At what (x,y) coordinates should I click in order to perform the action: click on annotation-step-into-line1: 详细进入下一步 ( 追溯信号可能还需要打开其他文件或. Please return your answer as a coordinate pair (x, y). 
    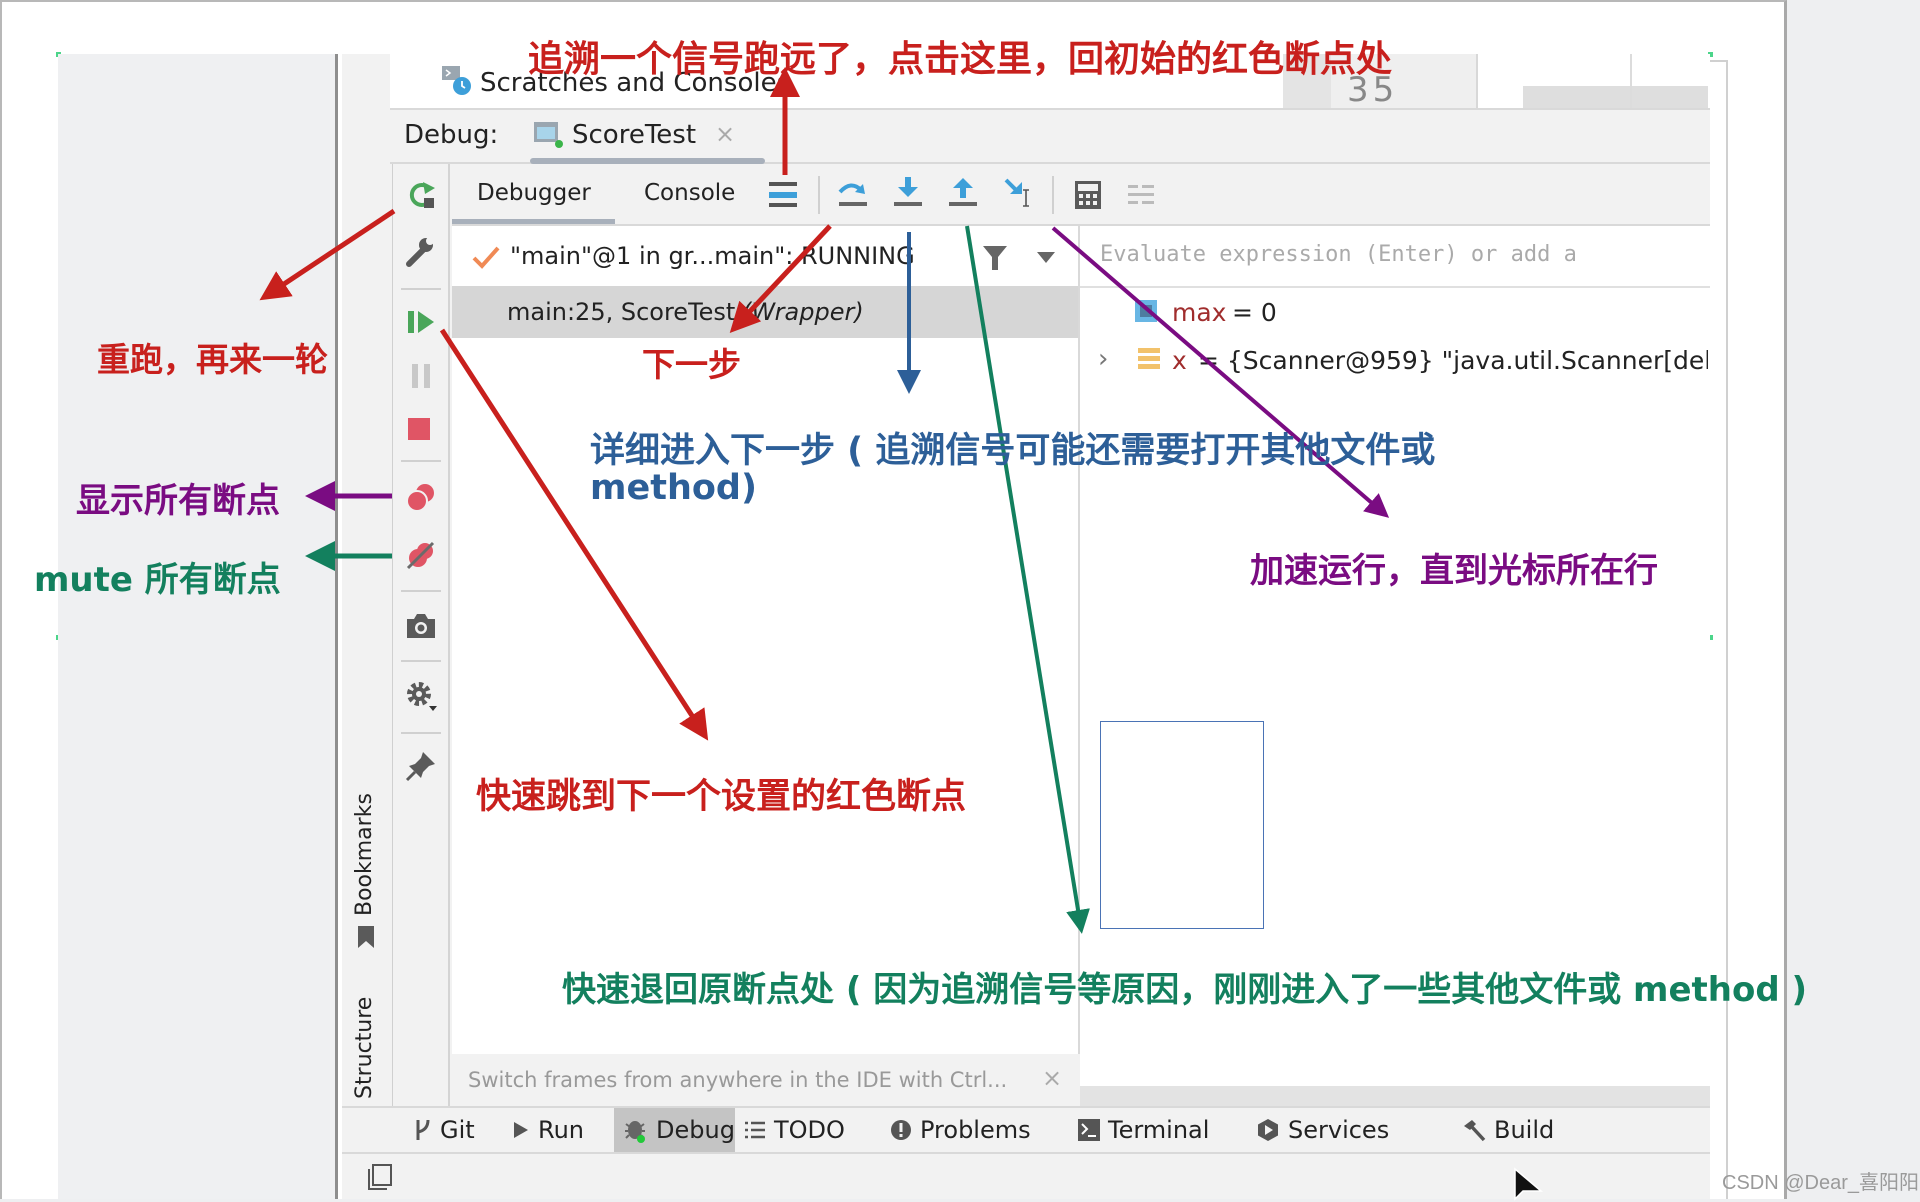
    Looking at the image, I should click on (1013, 451).